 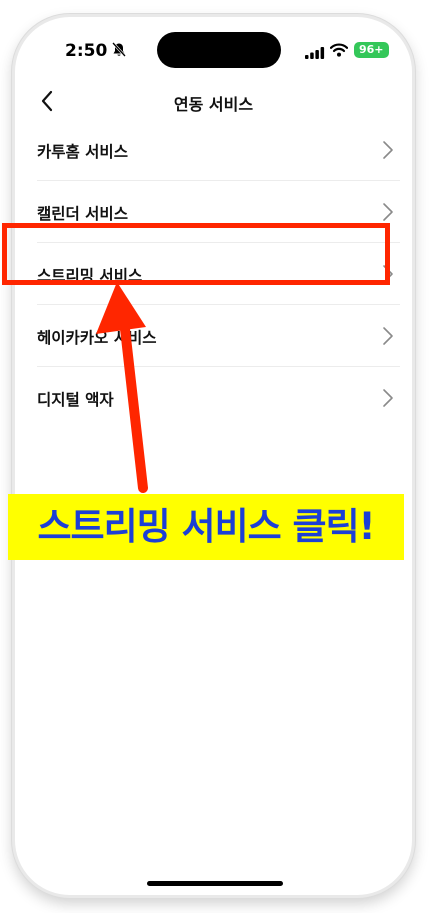 I want to click on nav-bar: 연동 서비스, so click(x=213, y=102).